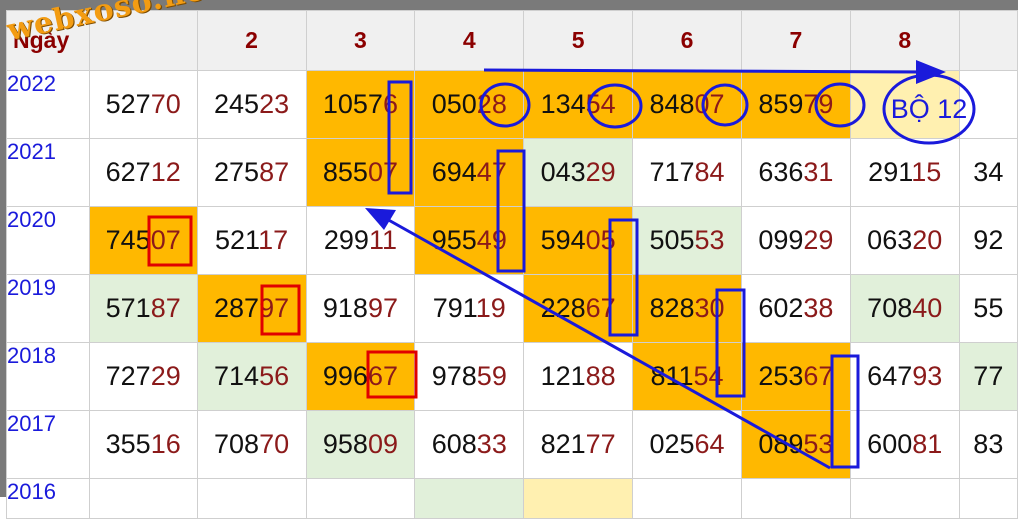 This screenshot has width=1018, height=519. What do you see at coordinates (345, 172) in the screenshot?
I see `number-head: 855` at bounding box center [345, 172].